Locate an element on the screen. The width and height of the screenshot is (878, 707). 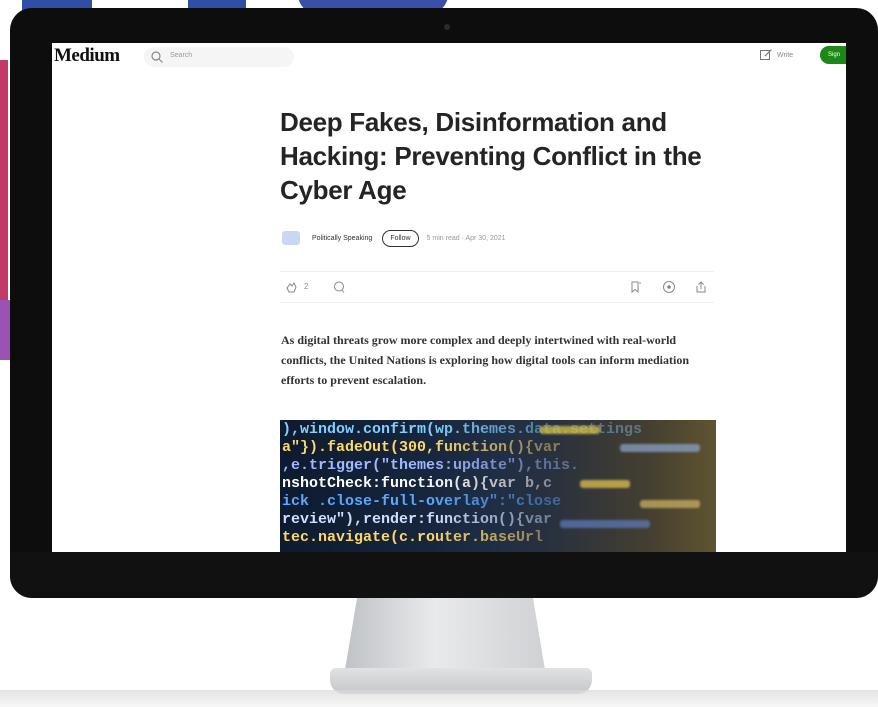
background-shape is located at coordinates (4, 180).